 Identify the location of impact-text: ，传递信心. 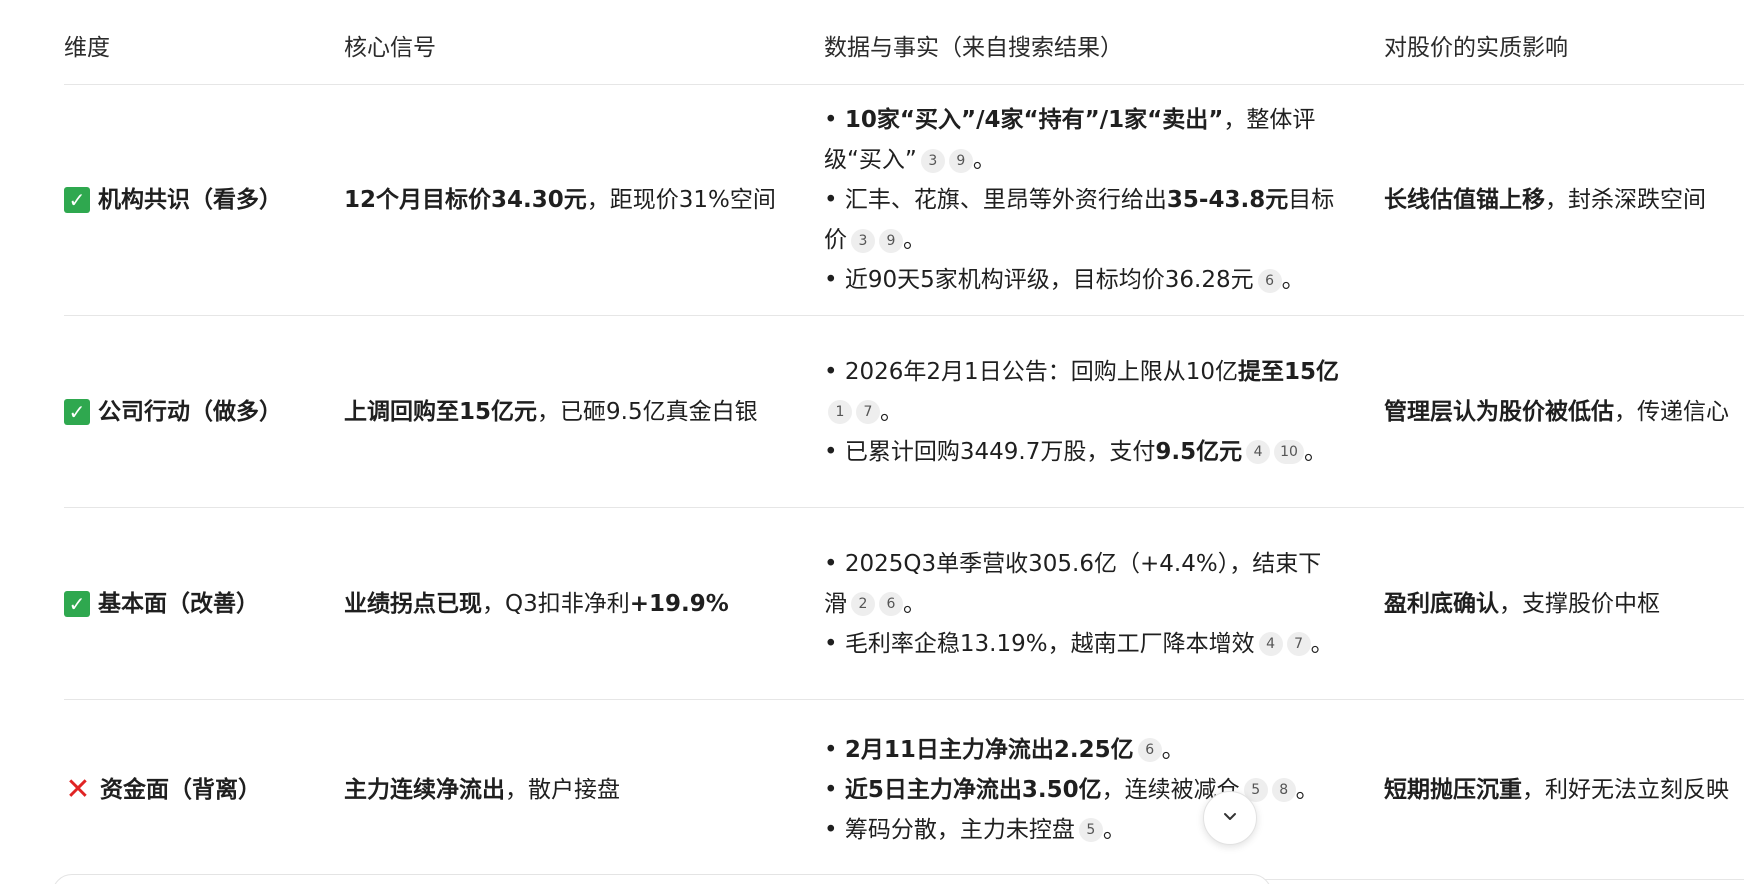
(1671, 411).